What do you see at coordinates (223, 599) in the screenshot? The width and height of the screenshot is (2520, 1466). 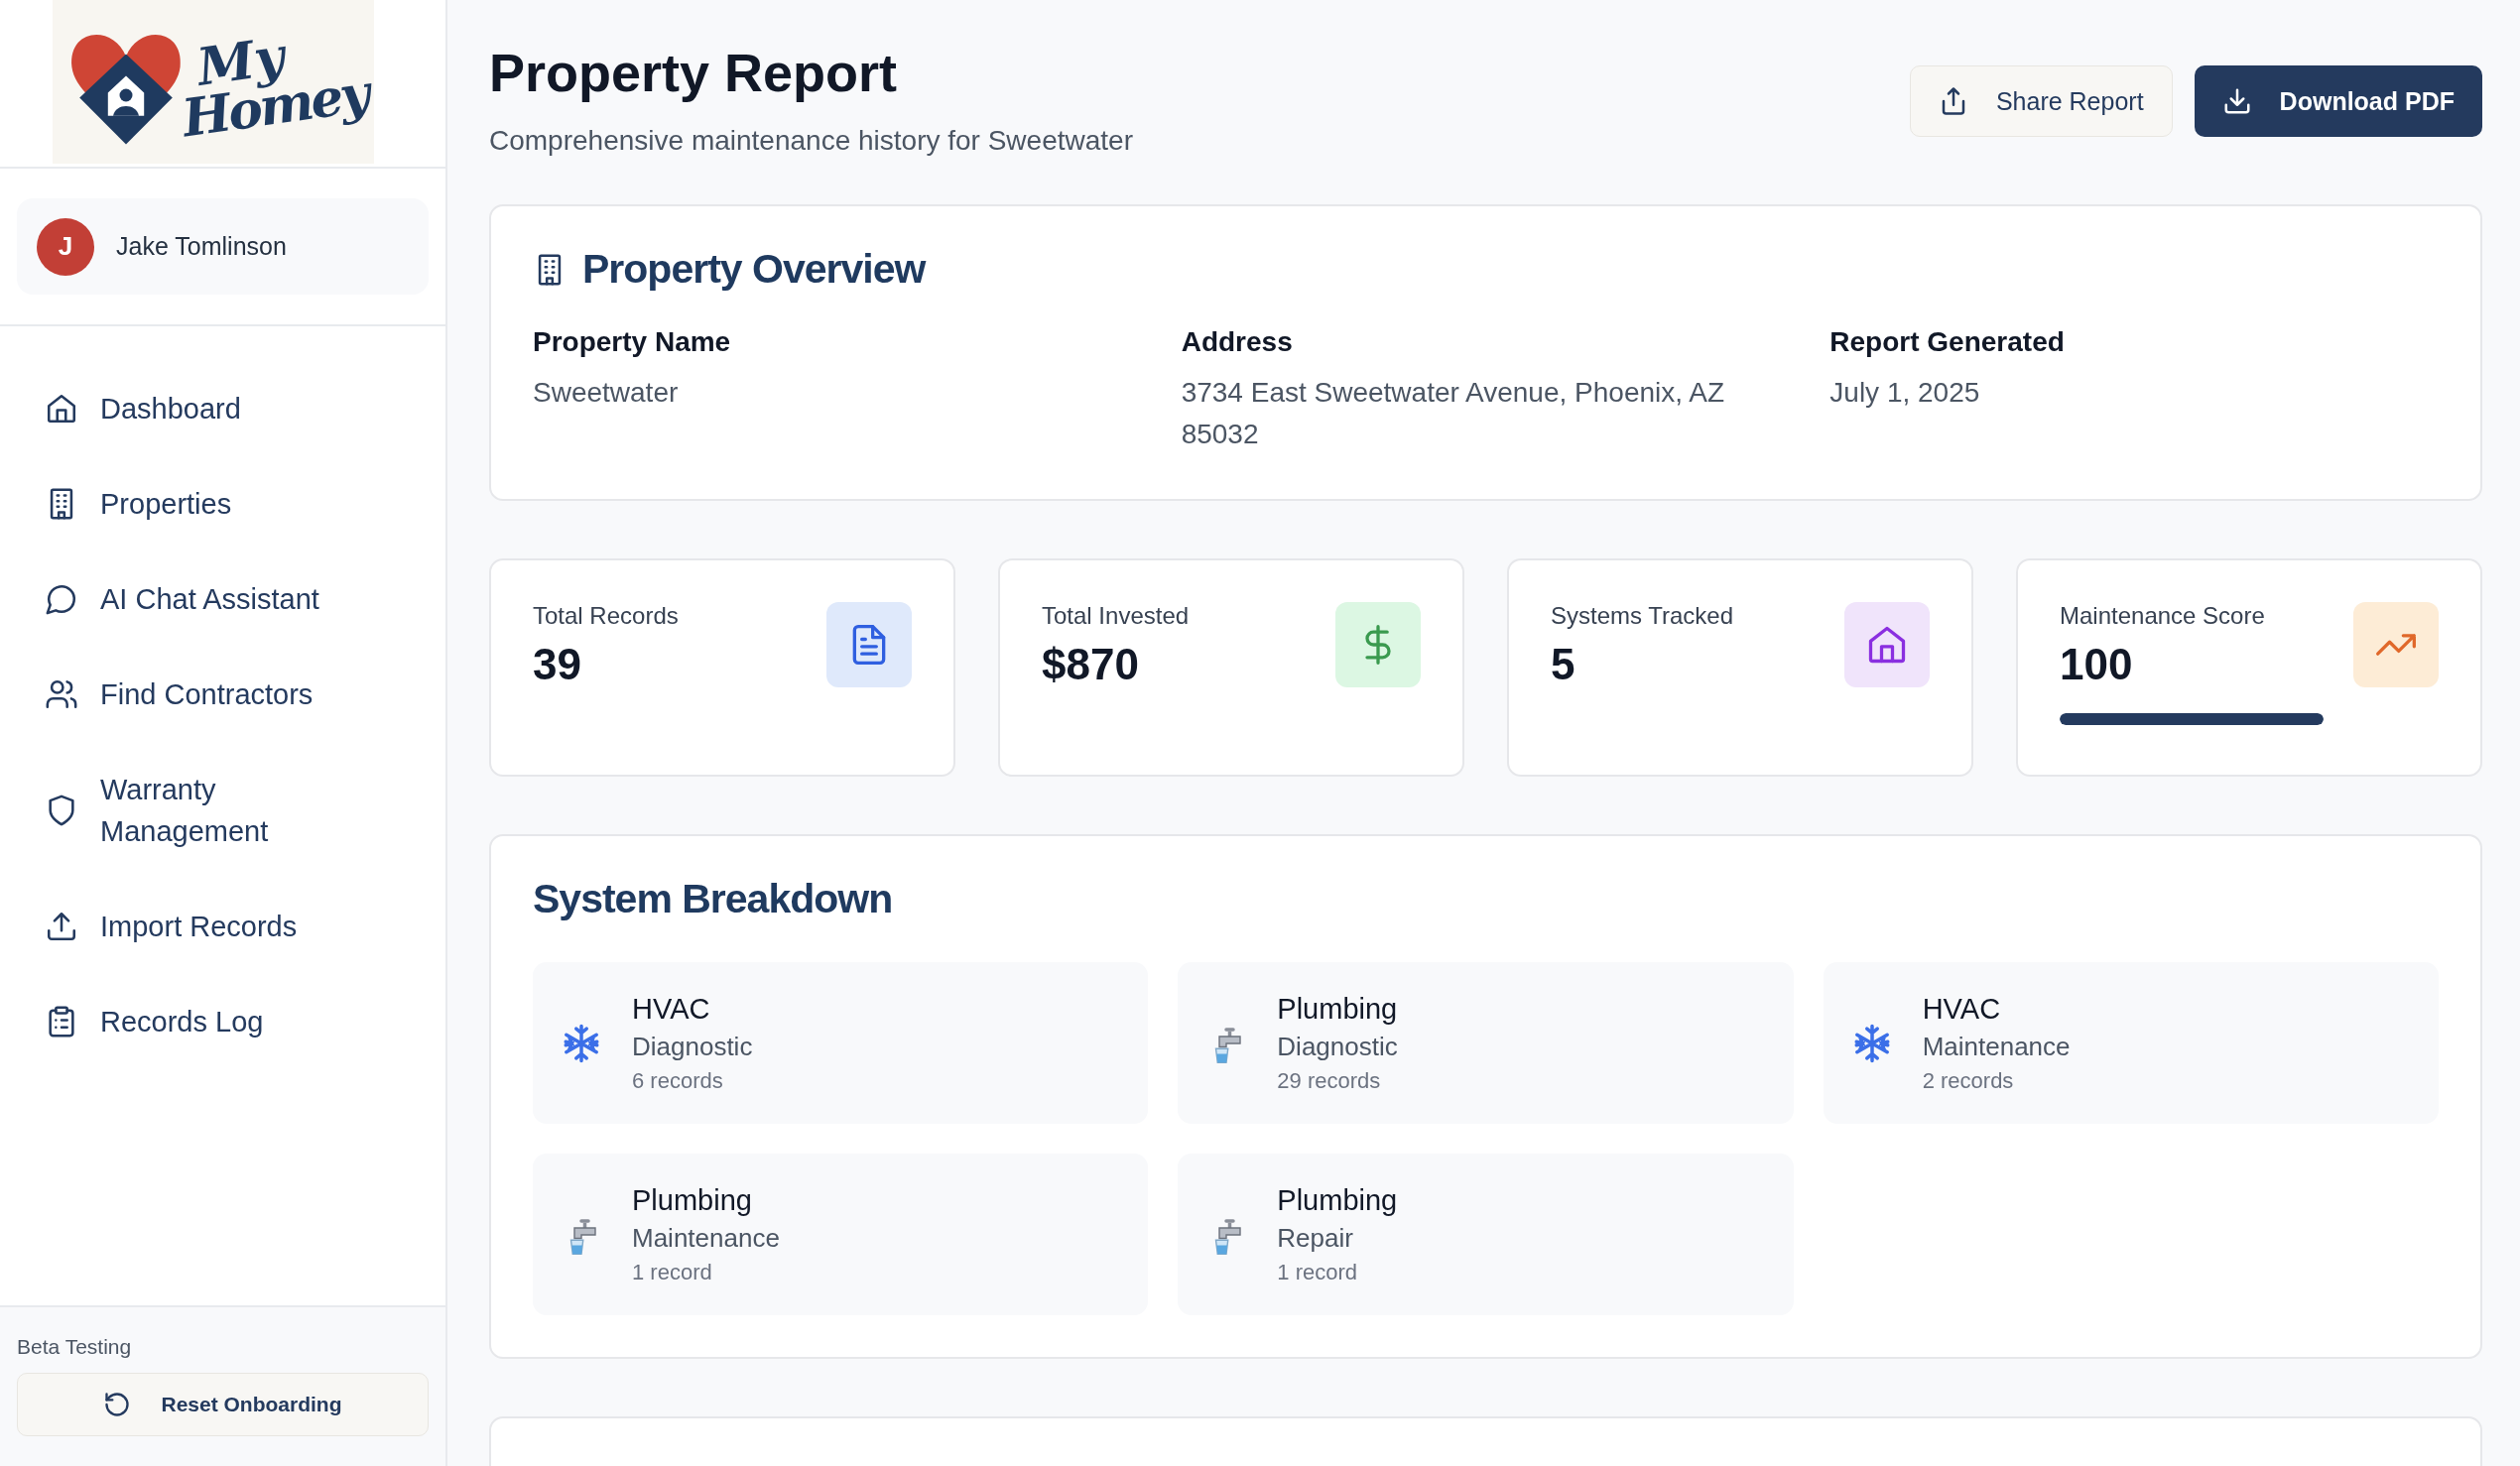 I see `nav-item: AI Chat Assistant` at bounding box center [223, 599].